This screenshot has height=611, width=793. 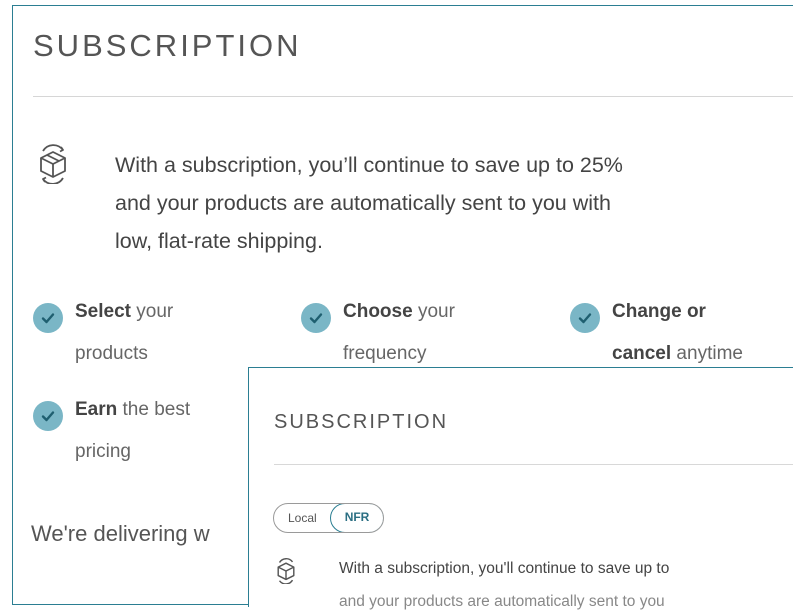 I want to click on benefit-bold: cancel, so click(x=642, y=353).